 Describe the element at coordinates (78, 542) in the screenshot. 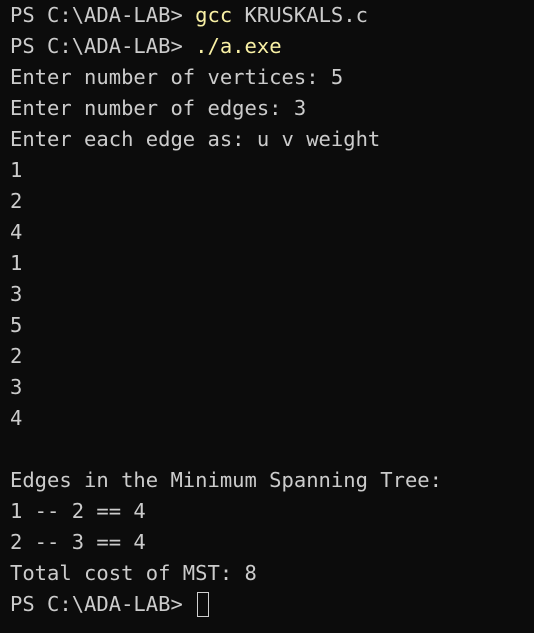

I see `output-line: 2 -- 3 == 4` at that location.